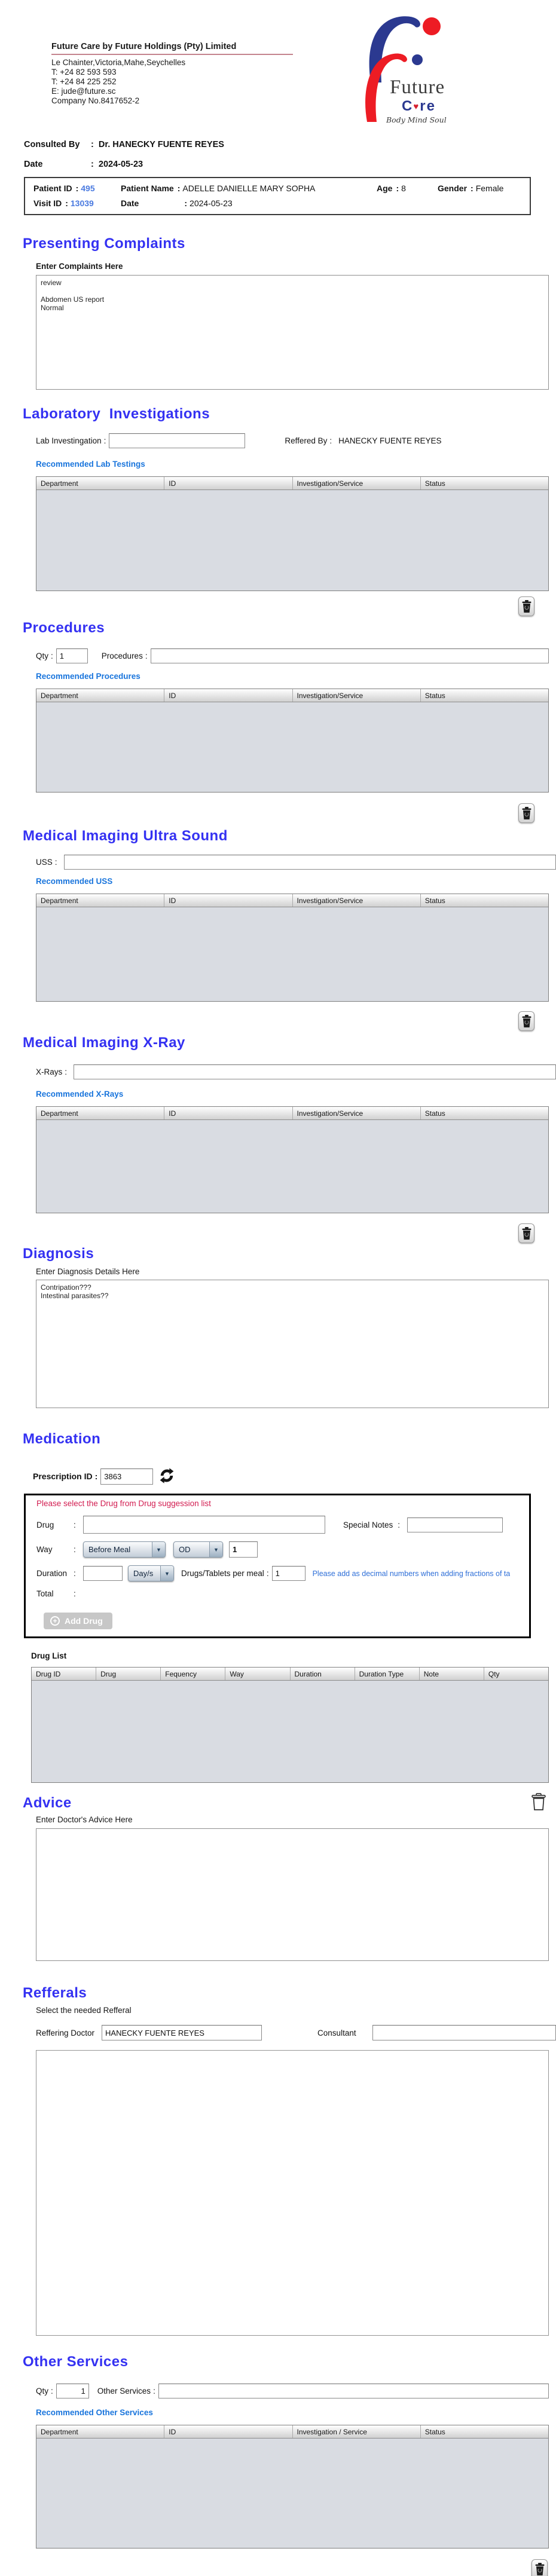  I want to click on other-trash-row, so click(274, 2567).